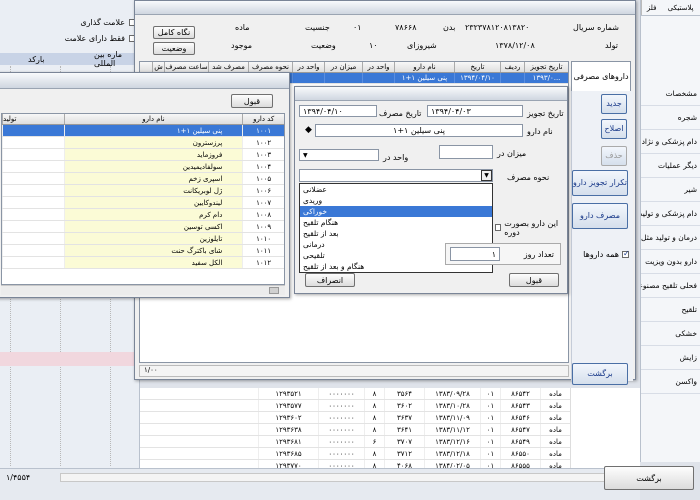  Describe the element at coordinates (288, 453) in the screenshot. I see `table-cell: ۱۲۹۳۶۸۵` at that location.